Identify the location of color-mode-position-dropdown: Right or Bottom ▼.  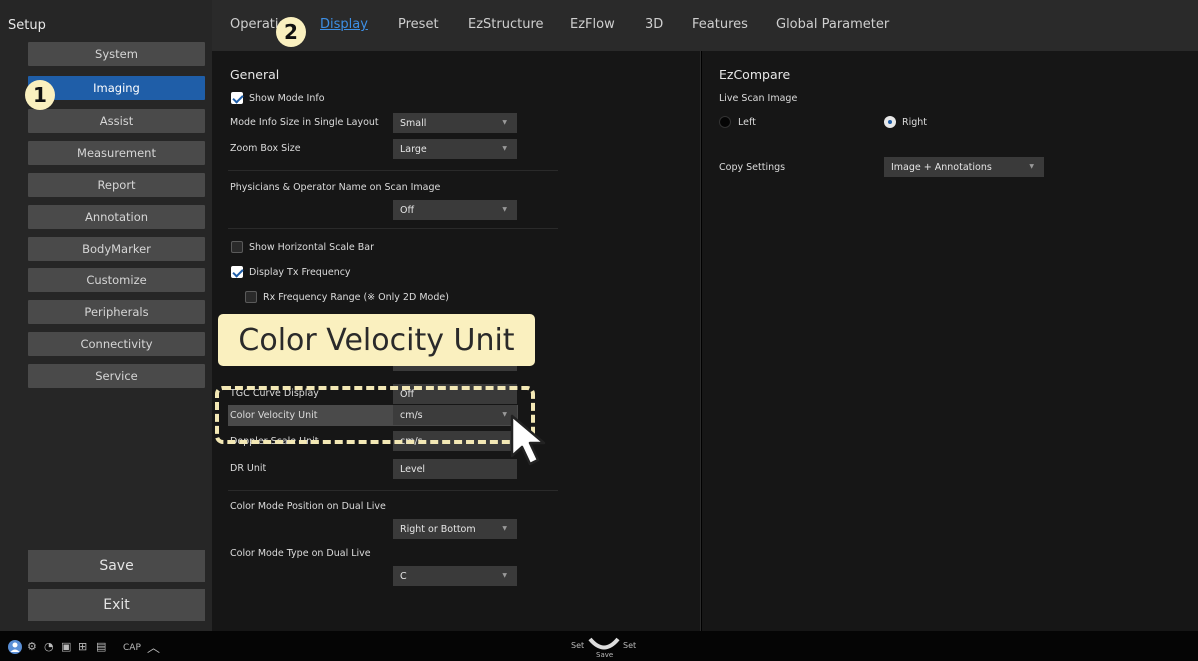
(455, 529).